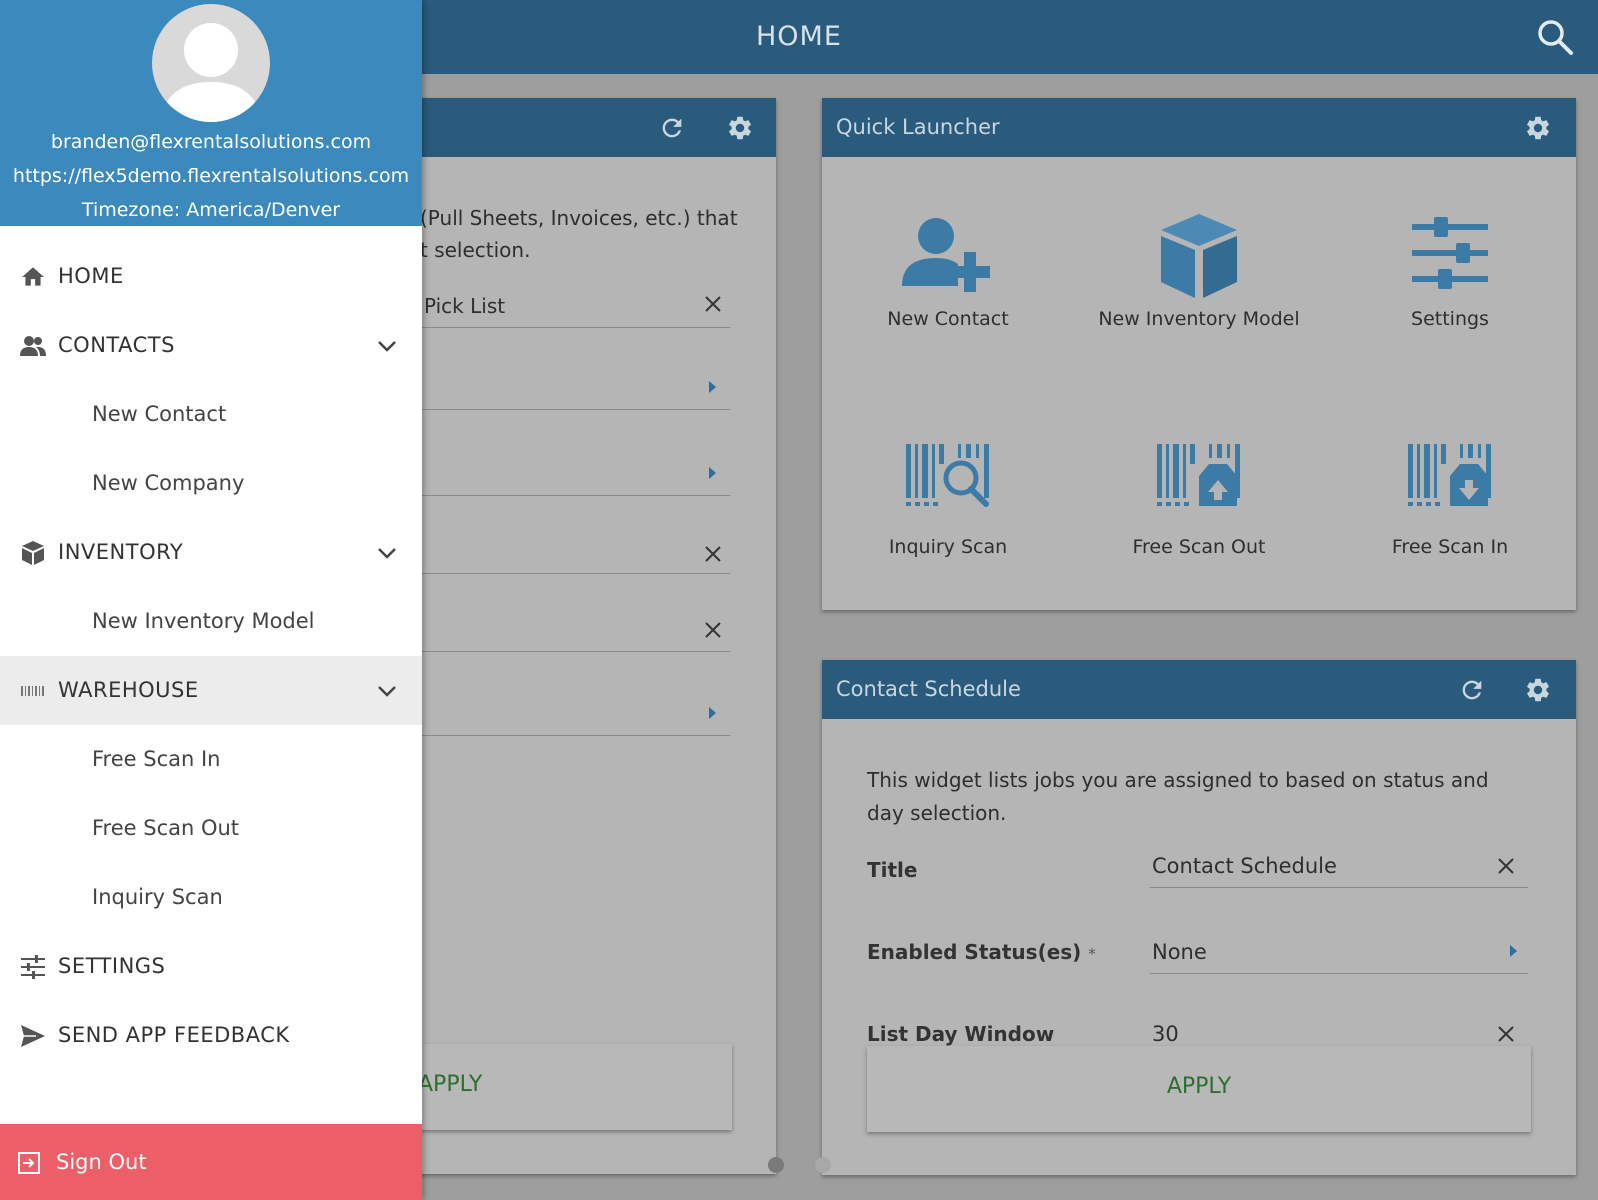 This screenshot has width=1598, height=1200. Describe the element at coordinates (211, 414) in the screenshot. I see `nav-new-contact: New Contact` at that location.